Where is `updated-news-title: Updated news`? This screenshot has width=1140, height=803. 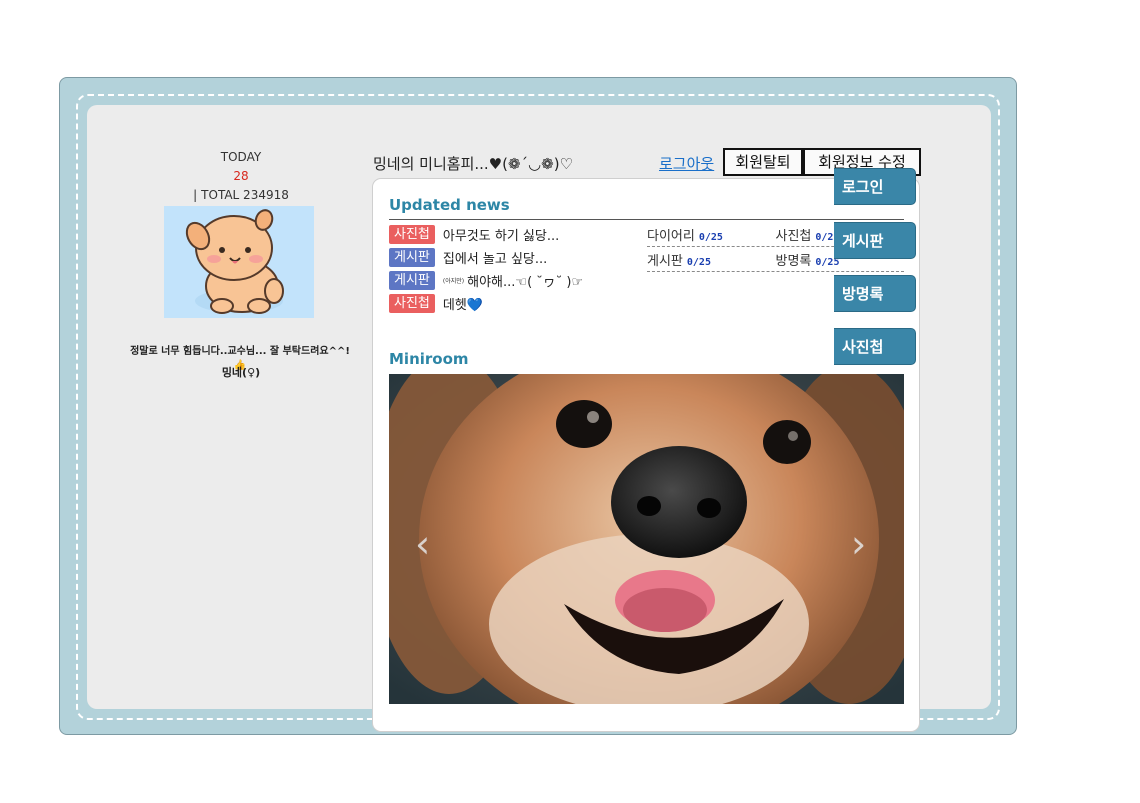 updated-news-title: Updated news is located at coordinates (449, 205).